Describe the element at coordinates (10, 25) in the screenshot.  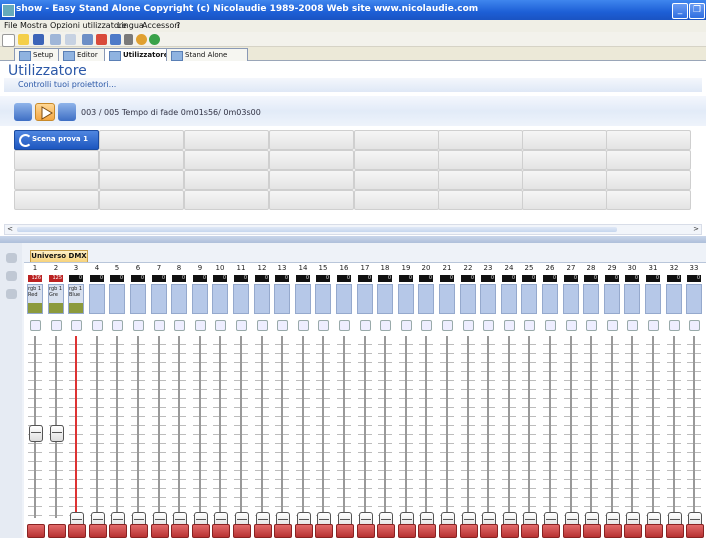
I see `menu-file: File` at that location.